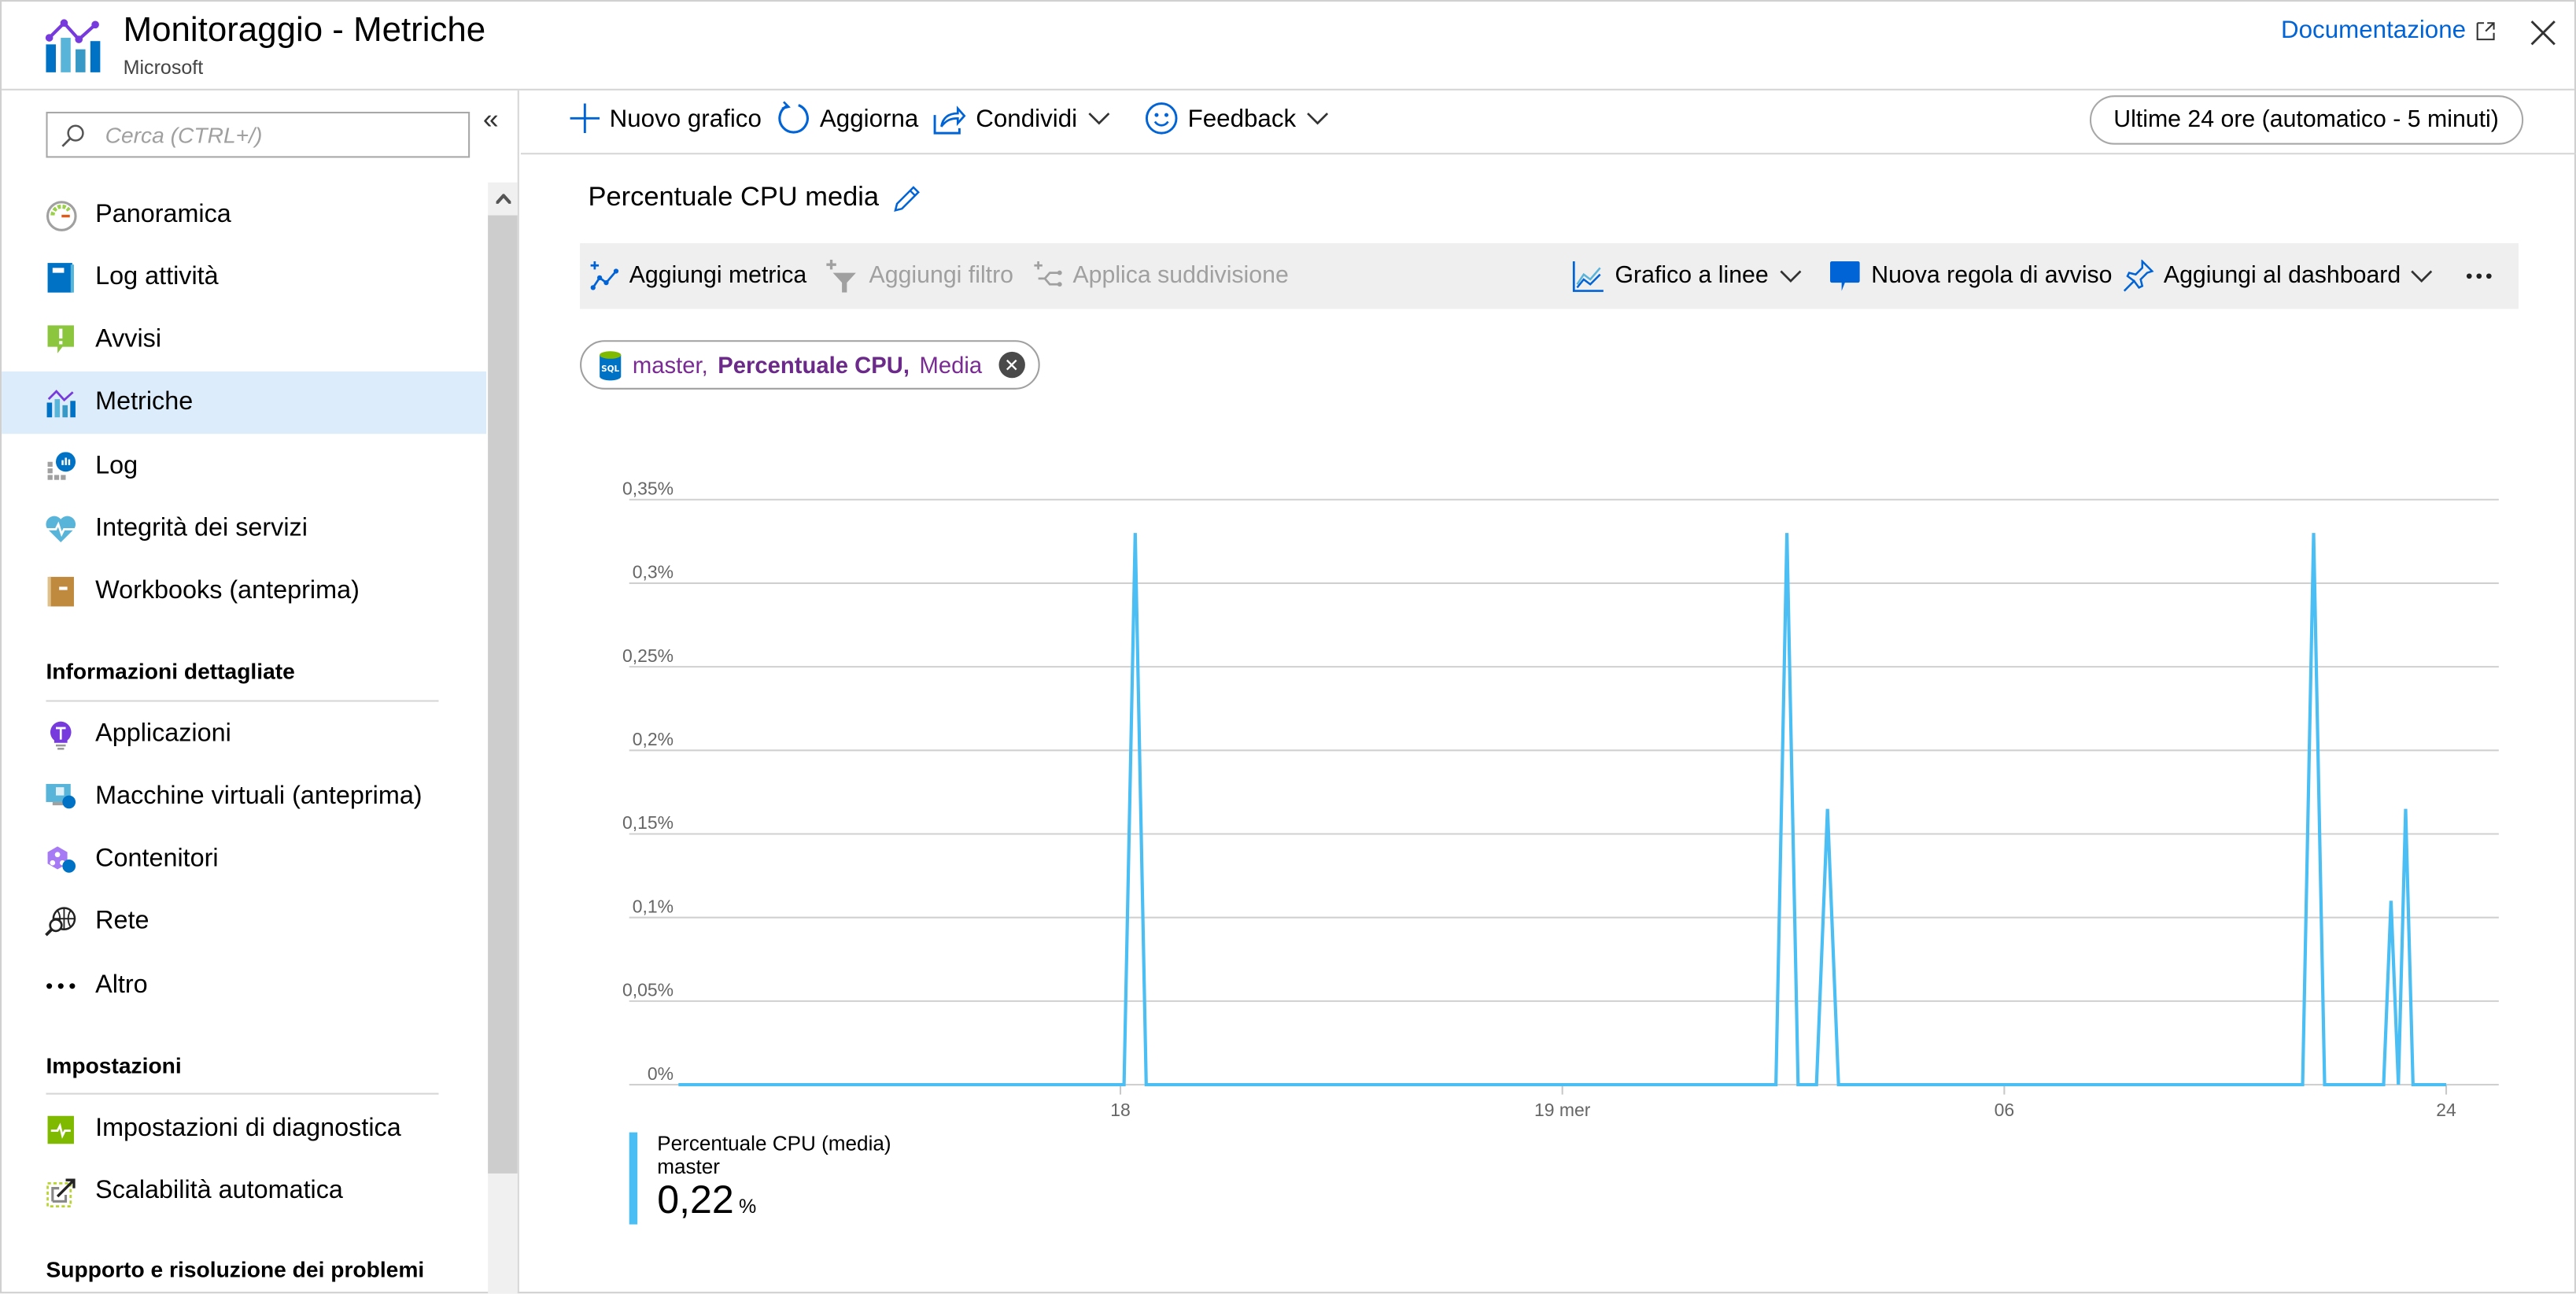 This screenshot has height=1294, width=2576. Describe the element at coordinates (2543, 33) in the screenshot. I see `close-icon` at that location.